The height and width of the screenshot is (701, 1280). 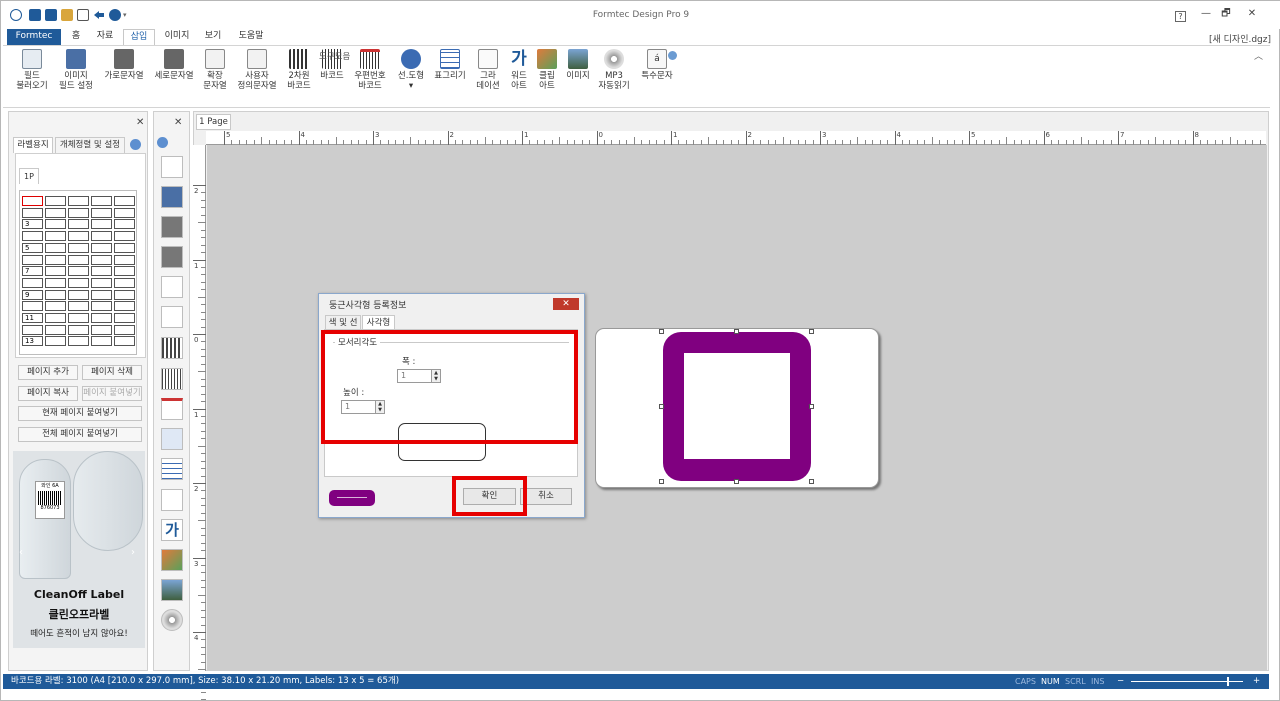 I want to click on page-tab: 1 Page, so click(x=213, y=122).